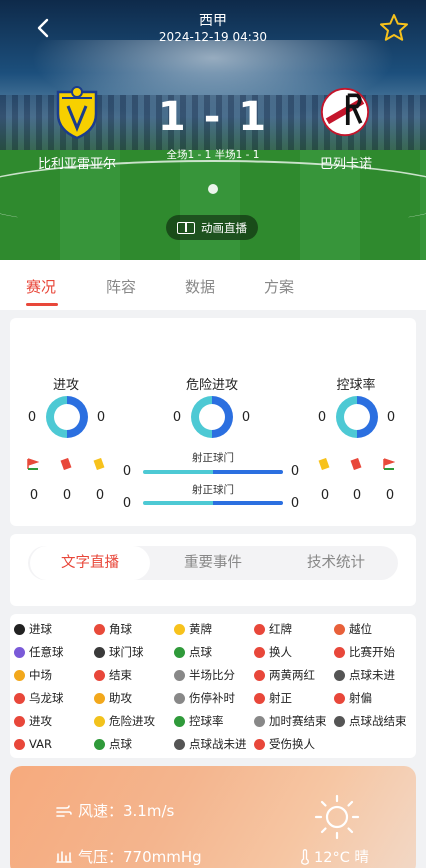 This screenshot has height=868, width=426. Describe the element at coordinates (391, 417) in the screenshot. I see `possession-away-value: 0` at that location.